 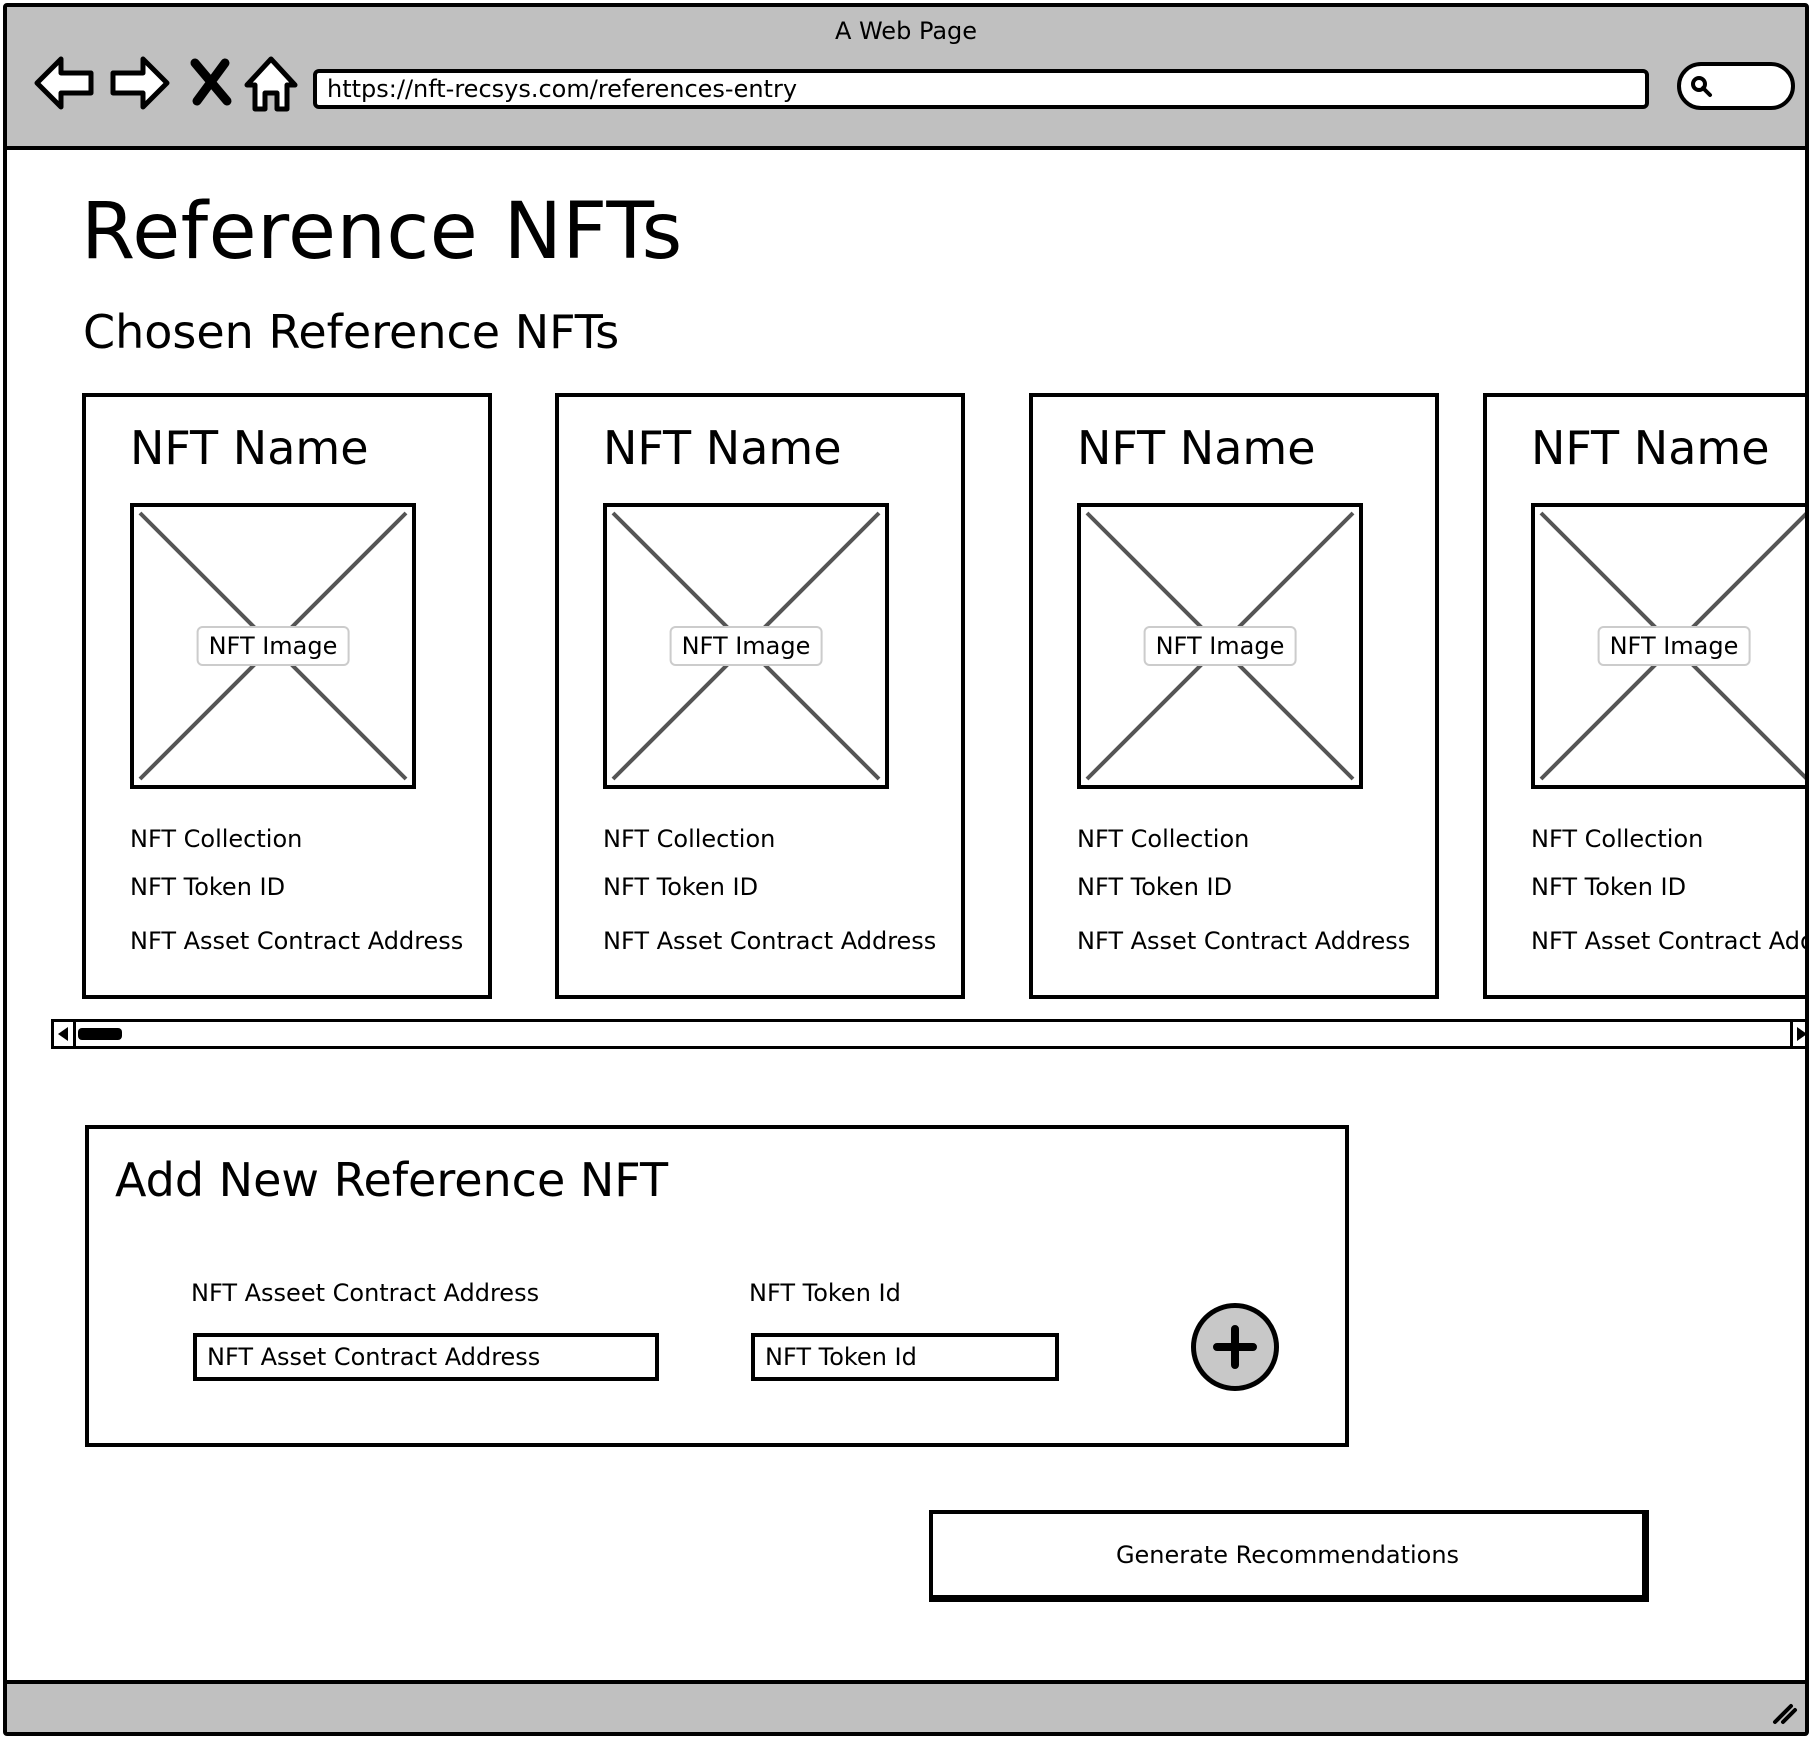 I want to click on back-arrow-icon, so click(x=65, y=83).